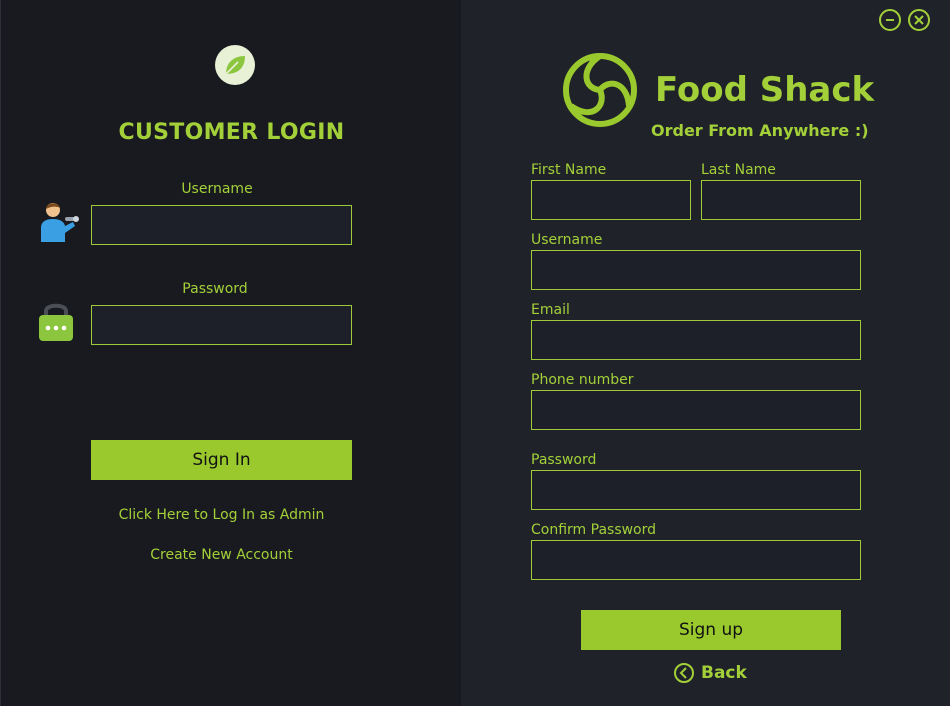 Image resolution: width=950 pixels, height=706 pixels. I want to click on email-input, so click(696, 340).